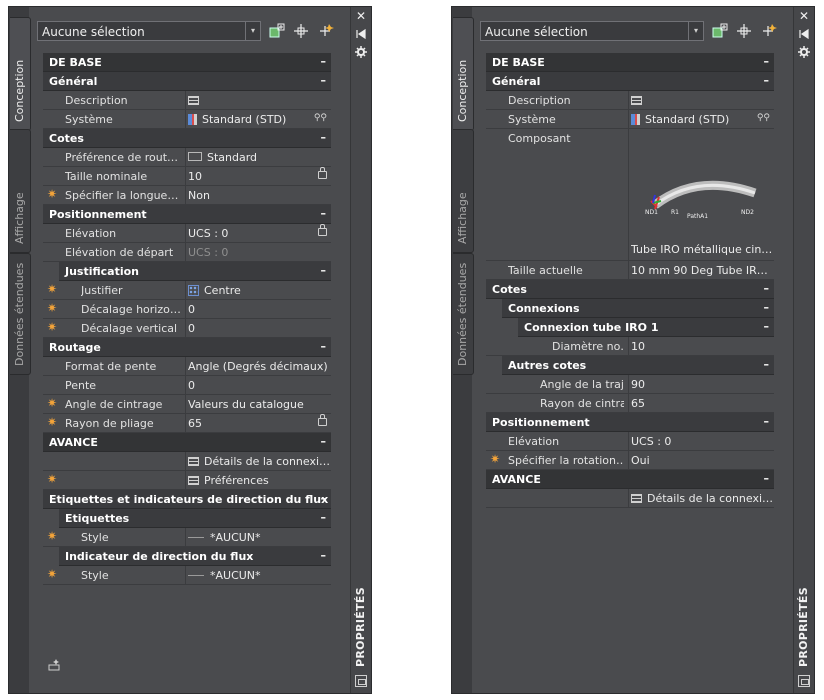 This screenshot has width=824, height=700. I want to click on property-row: Rayon de cintra… 65, so click(630, 403).